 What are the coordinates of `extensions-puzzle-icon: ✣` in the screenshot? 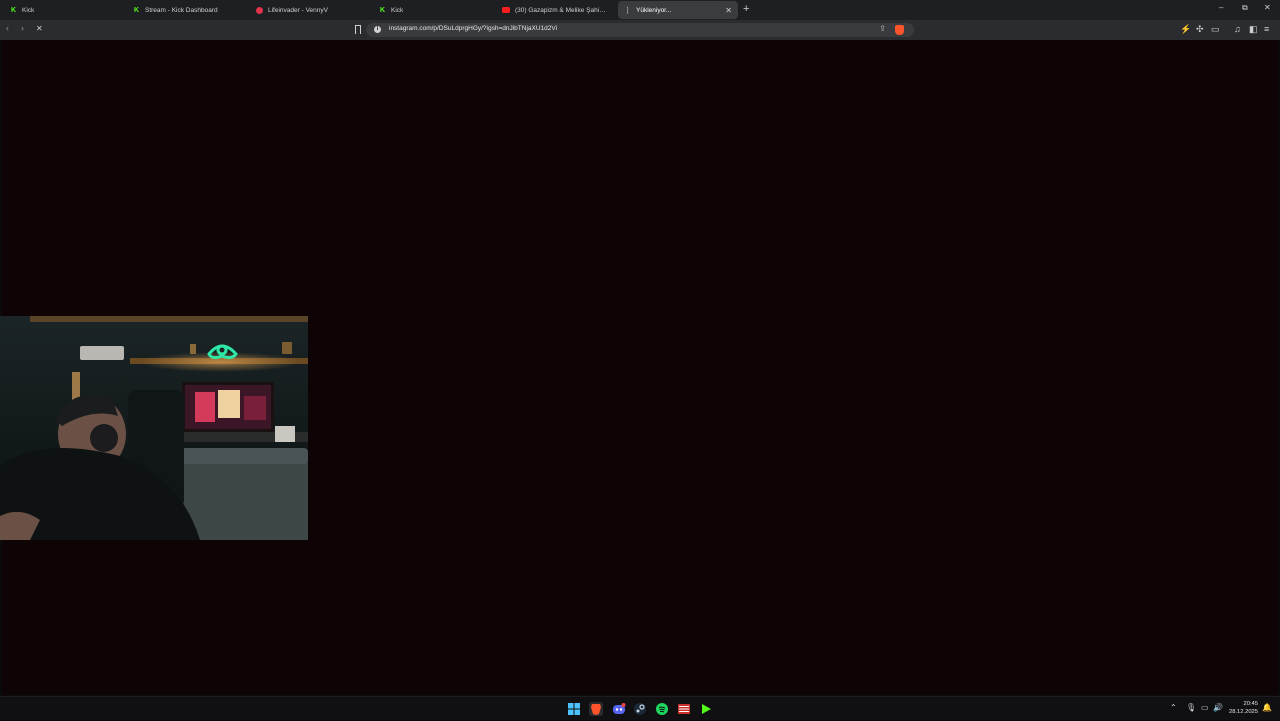 It's located at (1200, 29).